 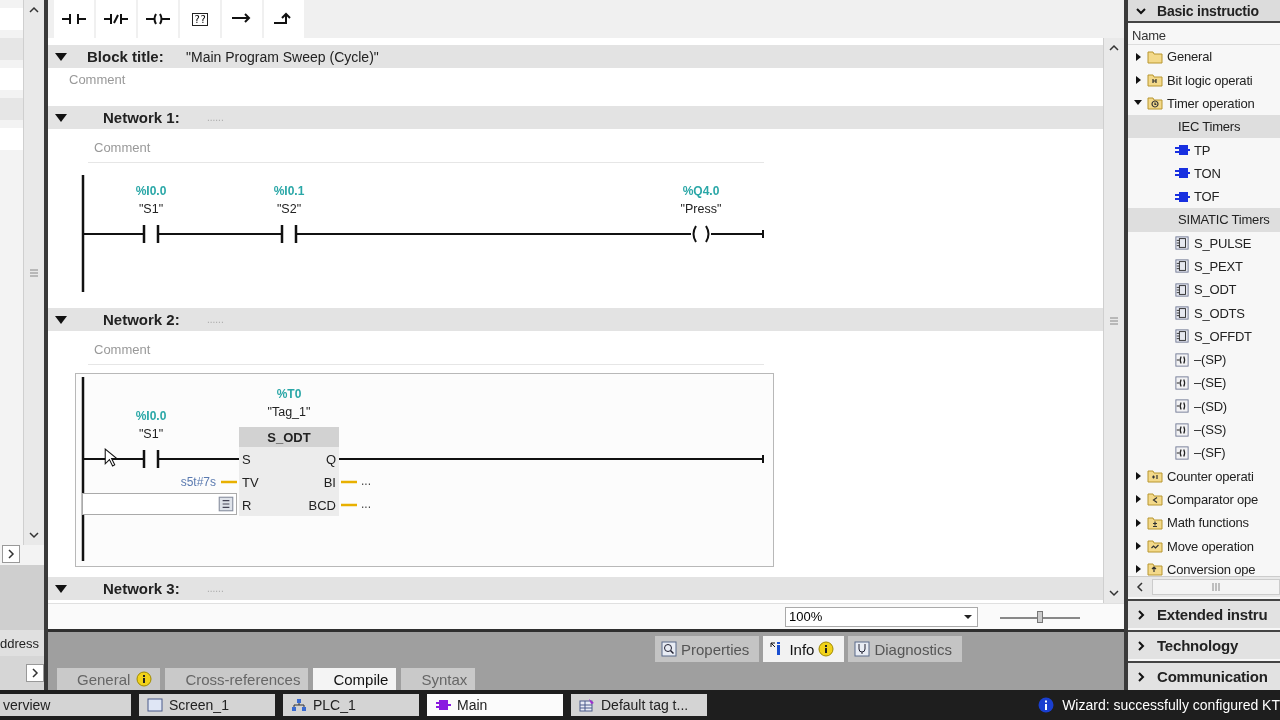 I want to click on operand-tag: "S2", so click(x=289, y=209).